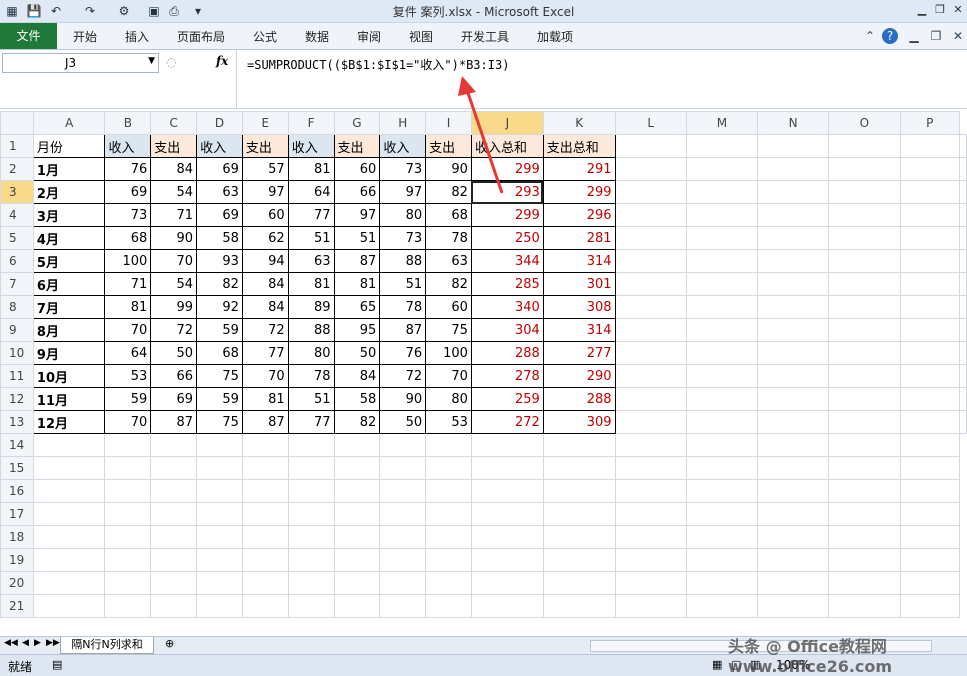 The width and height of the screenshot is (967, 676). I want to click on name-box: J3 ▼, so click(80, 63).